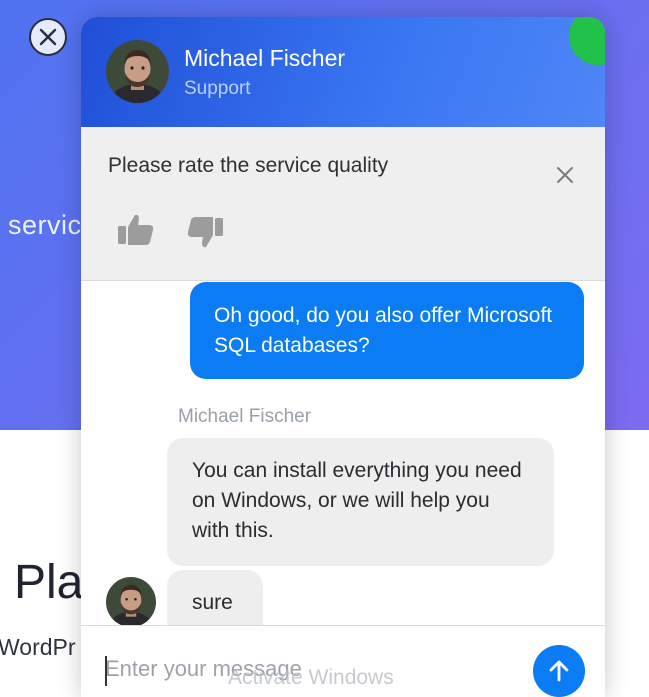  I want to click on thumbs-down-button, so click(205, 234).